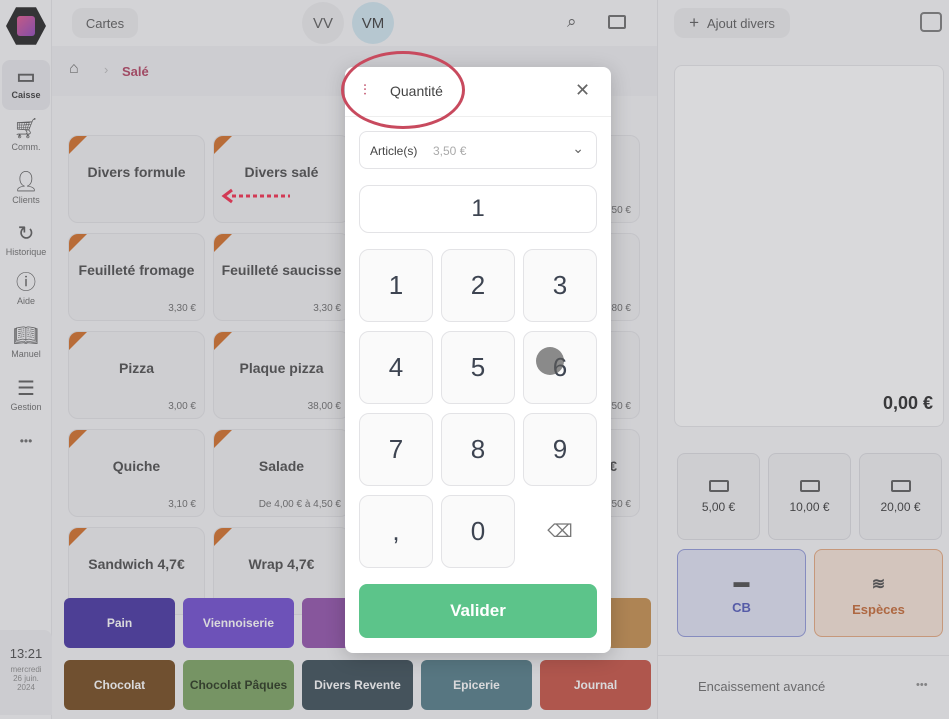 The height and width of the screenshot is (719, 949). I want to click on chevron-down-icon: ⌄, so click(578, 148).